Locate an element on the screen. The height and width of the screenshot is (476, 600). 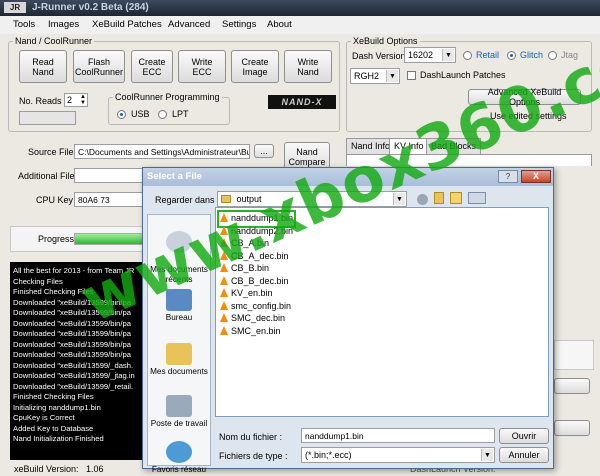
log-line: Checking Files is located at coordinates (38, 281).